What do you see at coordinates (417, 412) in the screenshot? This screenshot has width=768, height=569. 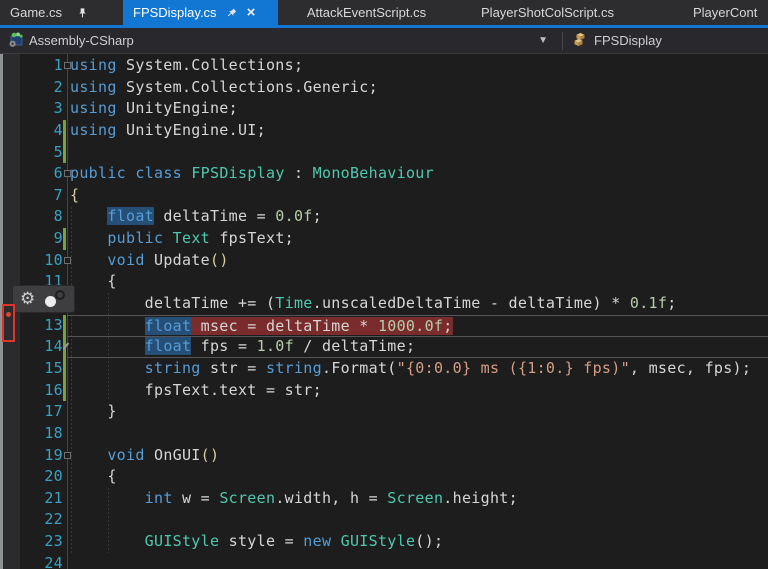 I see `code-line-text: }` at bounding box center [417, 412].